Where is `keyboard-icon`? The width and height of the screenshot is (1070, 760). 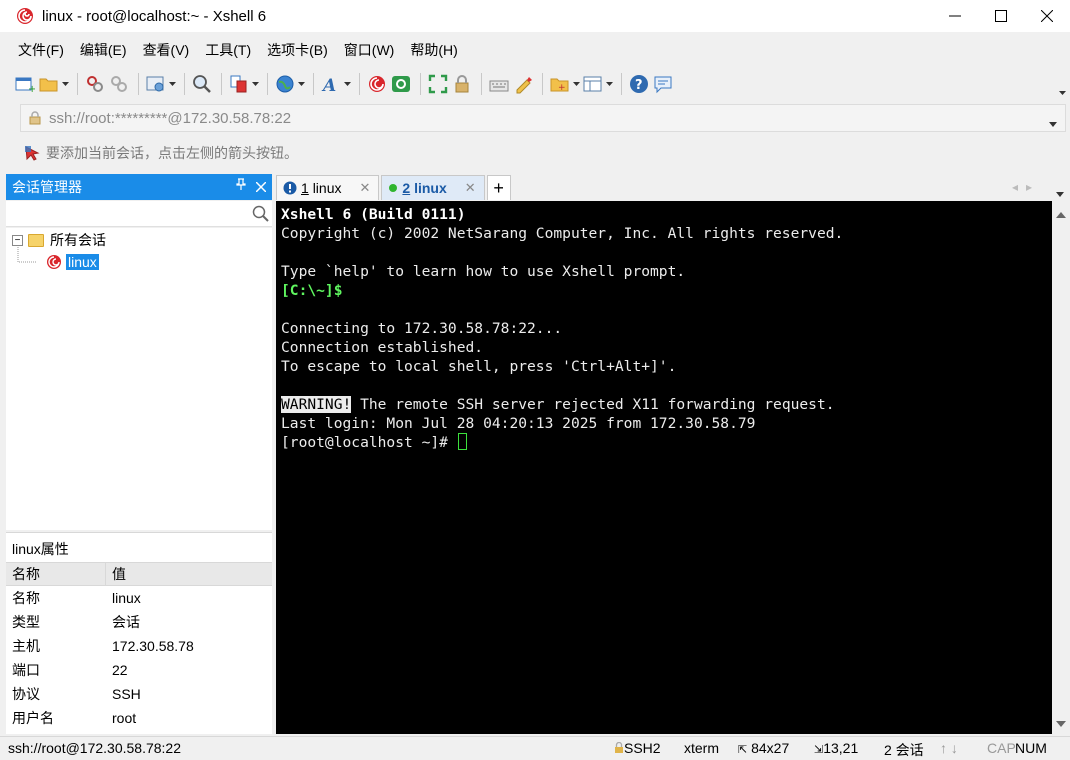 keyboard-icon is located at coordinates (499, 84).